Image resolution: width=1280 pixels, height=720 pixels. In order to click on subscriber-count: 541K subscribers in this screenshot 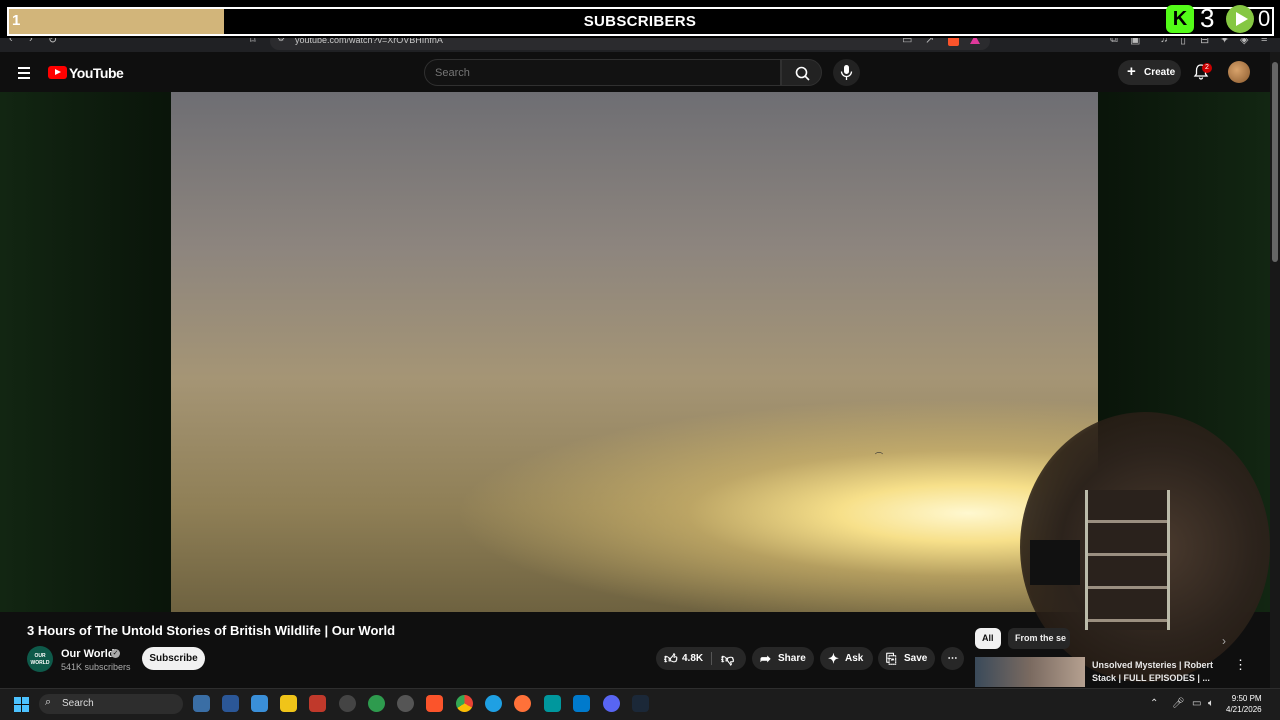, I will do `click(96, 667)`.